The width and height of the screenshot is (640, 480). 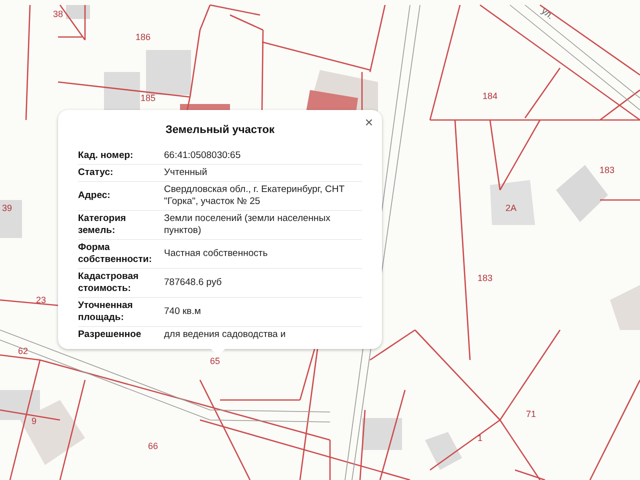 I want to click on parcel-number: 71, so click(x=531, y=414).